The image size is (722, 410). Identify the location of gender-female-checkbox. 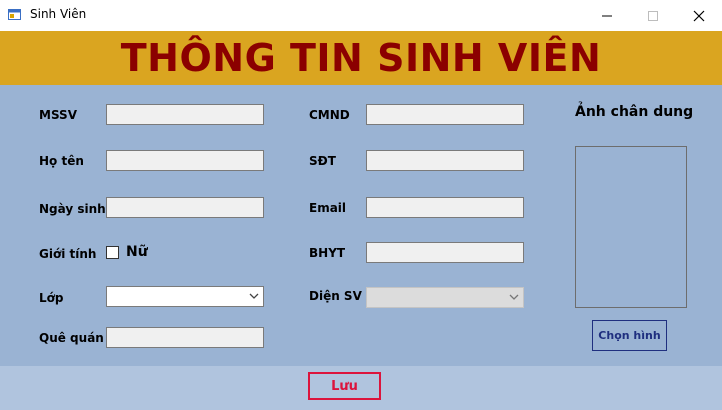
(112, 252).